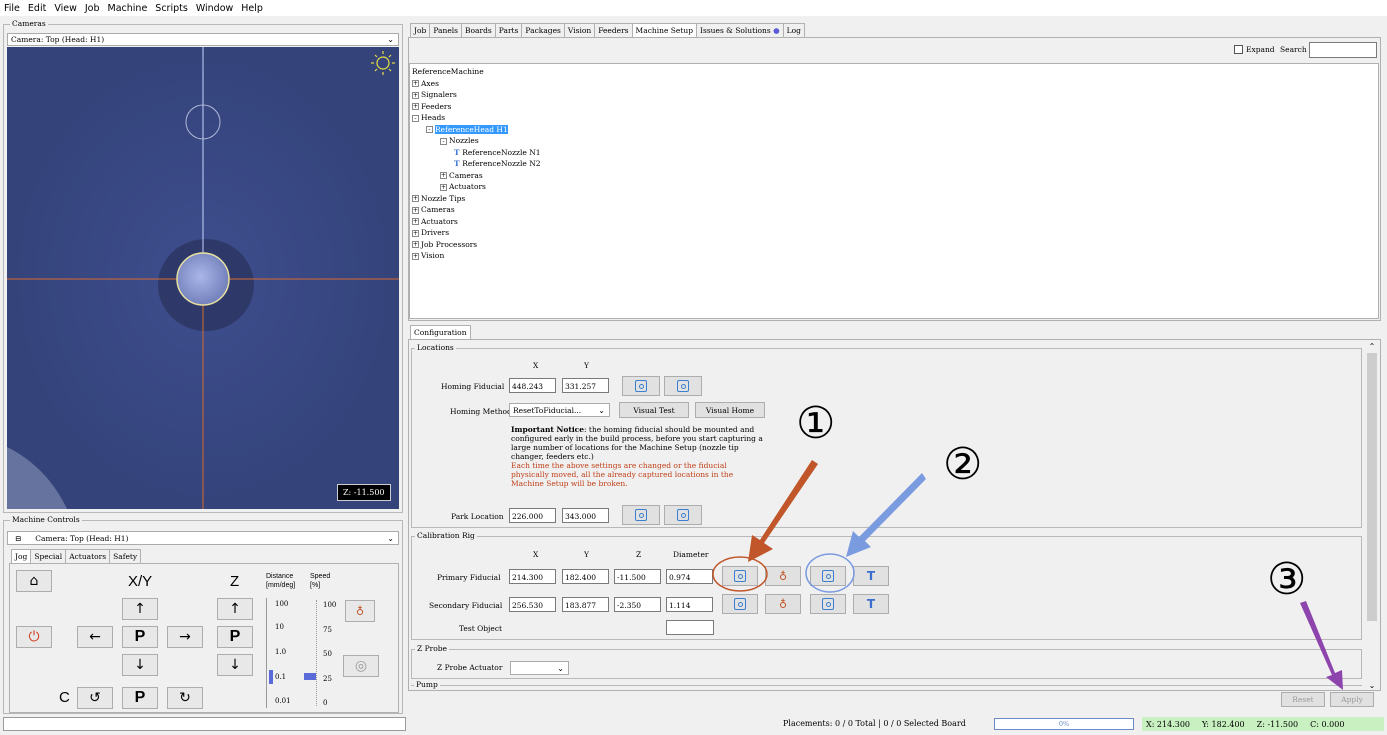  I want to click on progress-label: 0%, so click(1064, 724).